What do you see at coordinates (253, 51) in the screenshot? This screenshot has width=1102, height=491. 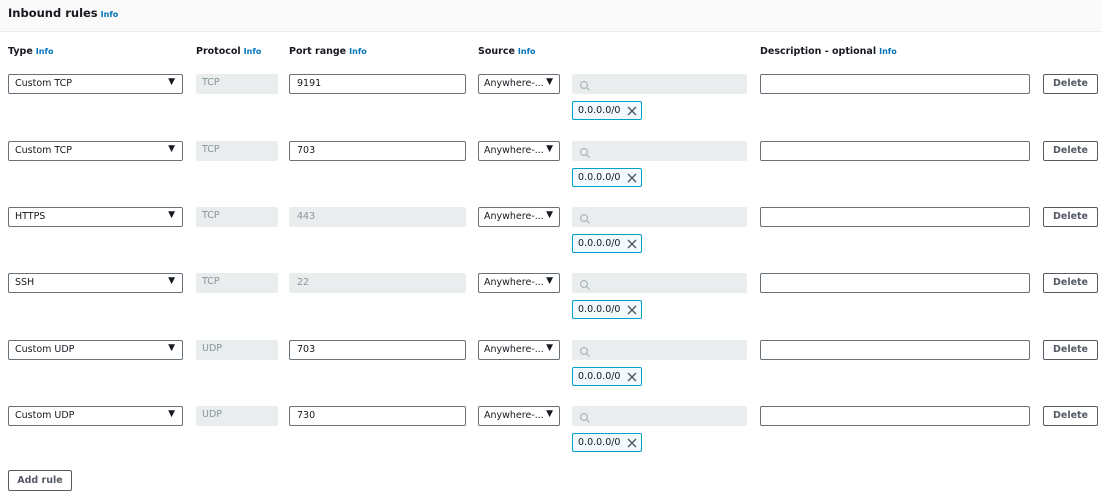 I see `protocol-info-link: Info` at bounding box center [253, 51].